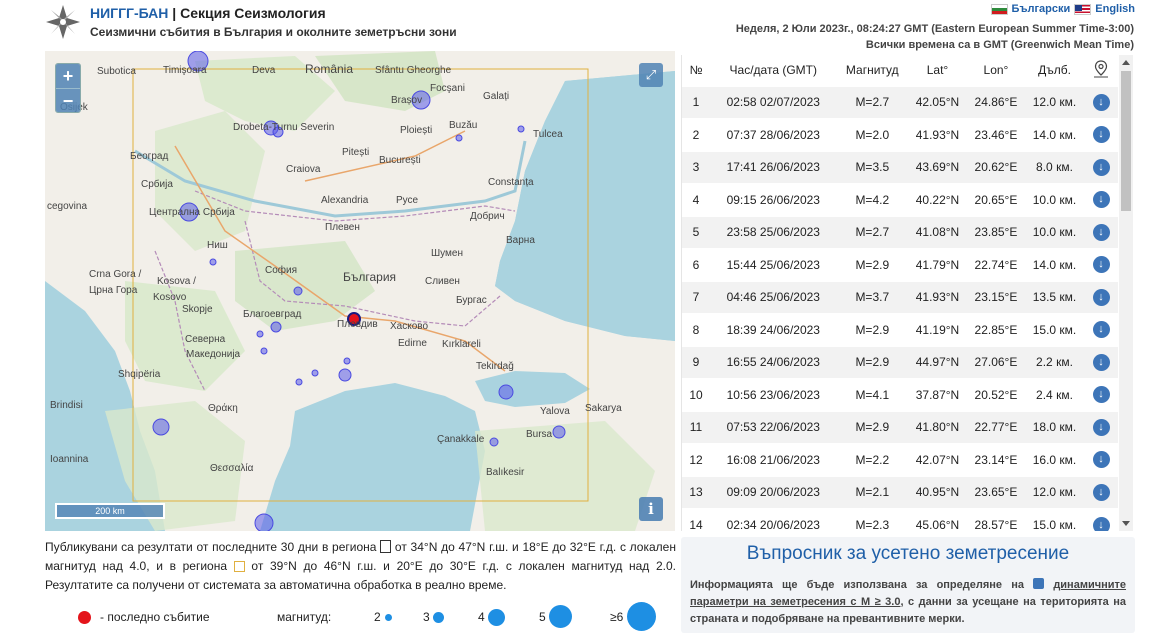 The width and height of the screenshot is (1161, 634). Describe the element at coordinates (264, 70) in the screenshot. I see `map-place-label: Deva` at that location.